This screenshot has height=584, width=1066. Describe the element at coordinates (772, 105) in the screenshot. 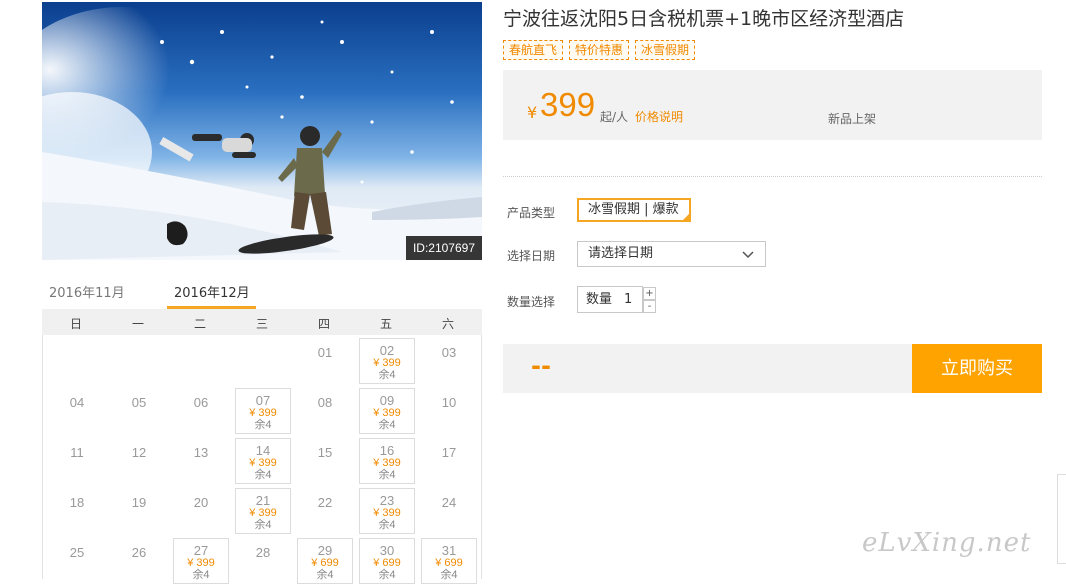

I see `price-panel: ¥ 399 起/人 价格说明 新品上架` at that location.